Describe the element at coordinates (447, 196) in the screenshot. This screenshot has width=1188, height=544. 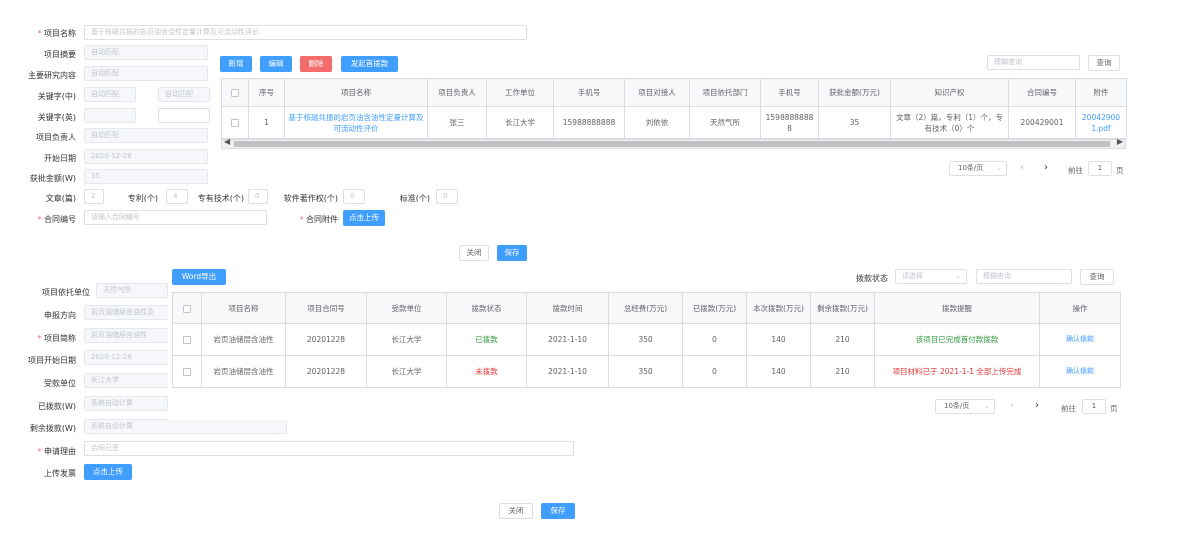
I see `standard-count-input: 0` at that location.